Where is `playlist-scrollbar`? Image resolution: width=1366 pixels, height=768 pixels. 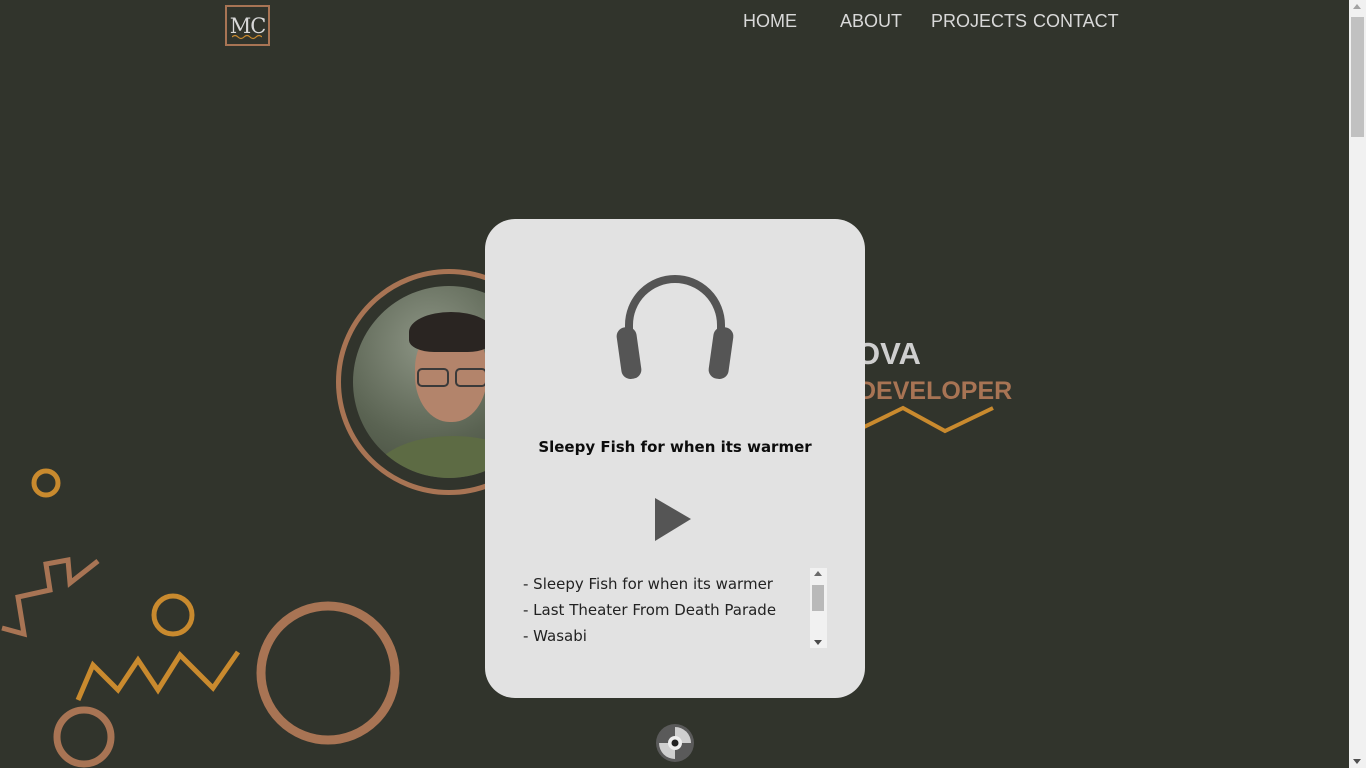
playlist-scrollbar is located at coordinates (818, 608).